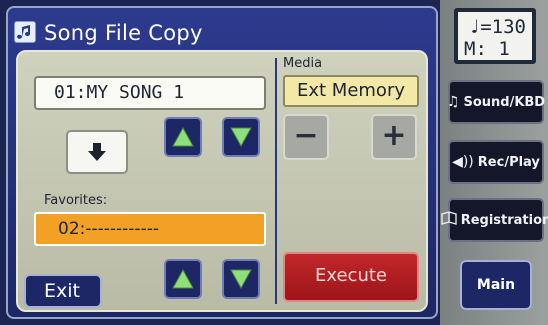 This screenshot has width=548, height=325. I want to click on music-note-icon: ♫, so click(453, 102).